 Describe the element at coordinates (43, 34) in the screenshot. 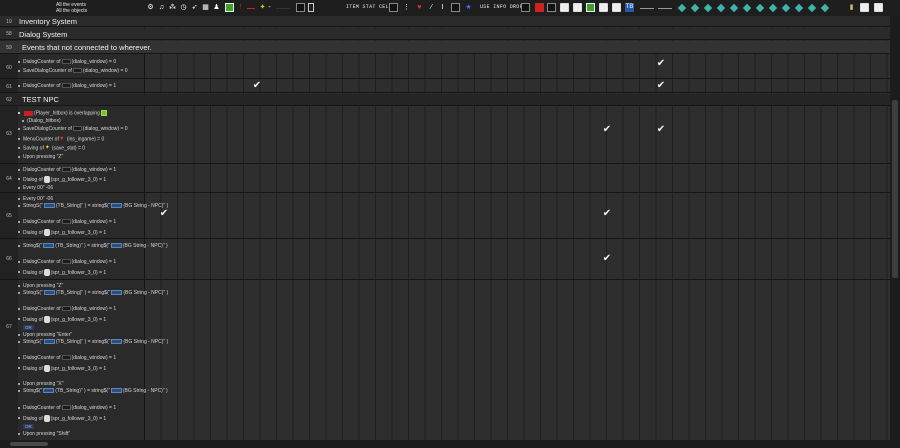

I see `group-title: Dialog System` at that location.